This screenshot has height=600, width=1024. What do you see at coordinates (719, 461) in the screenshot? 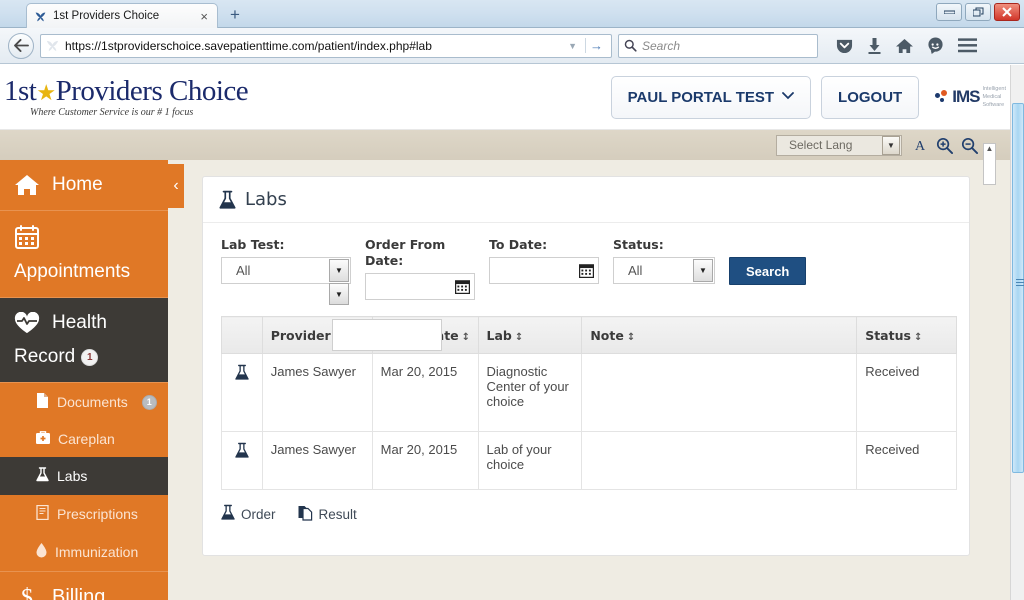
I see `row-note` at bounding box center [719, 461].